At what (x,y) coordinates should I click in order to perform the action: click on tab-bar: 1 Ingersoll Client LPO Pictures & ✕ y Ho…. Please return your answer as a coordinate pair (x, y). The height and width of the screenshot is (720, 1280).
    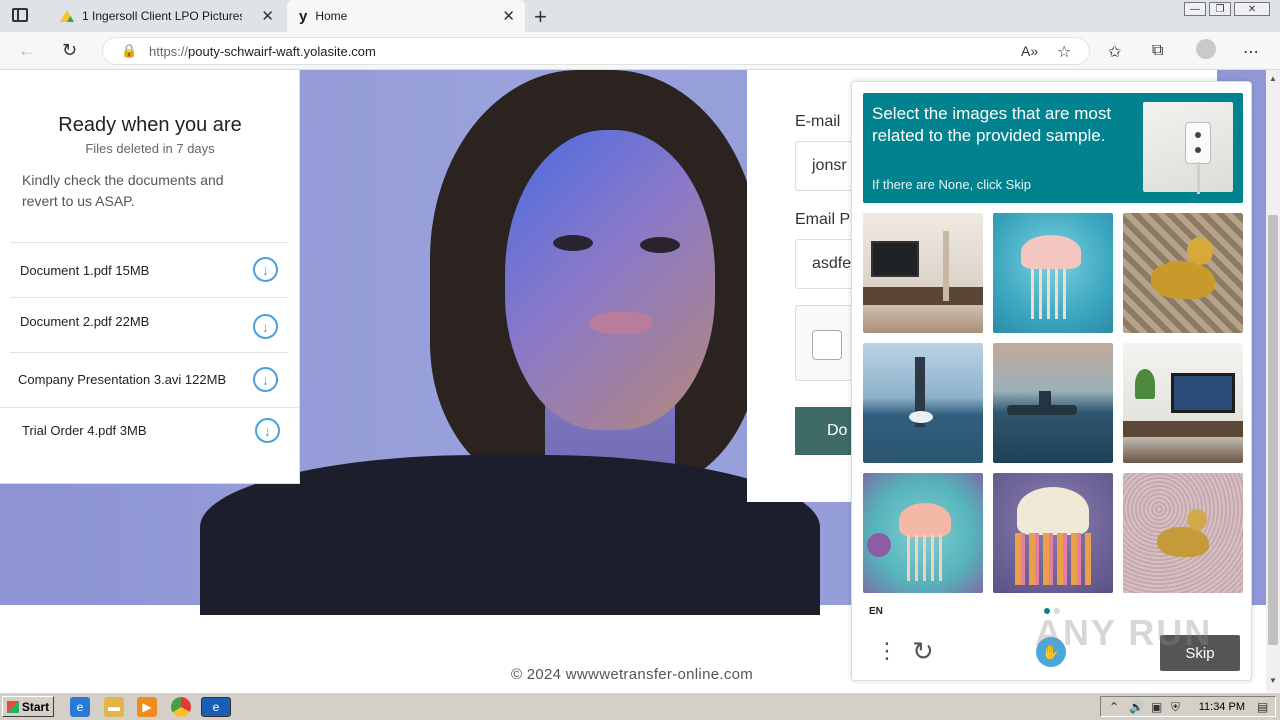
    Looking at the image, I should click on (640, 16).